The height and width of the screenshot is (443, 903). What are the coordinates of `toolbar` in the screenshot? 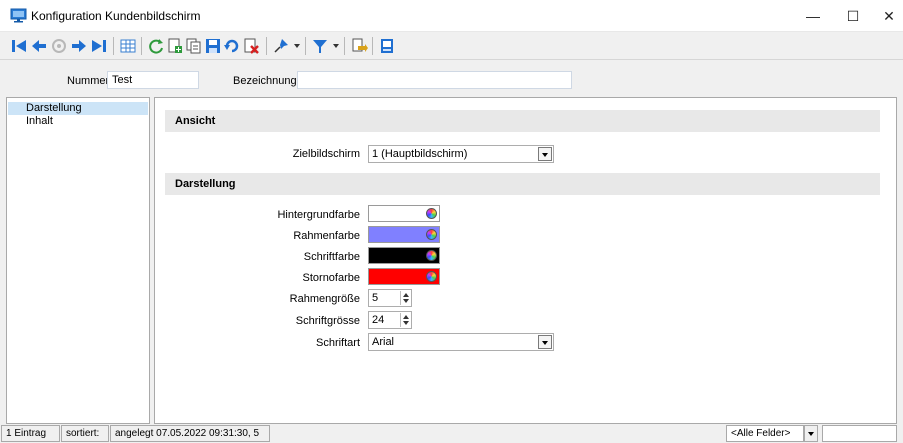 It's located at (451, 46).